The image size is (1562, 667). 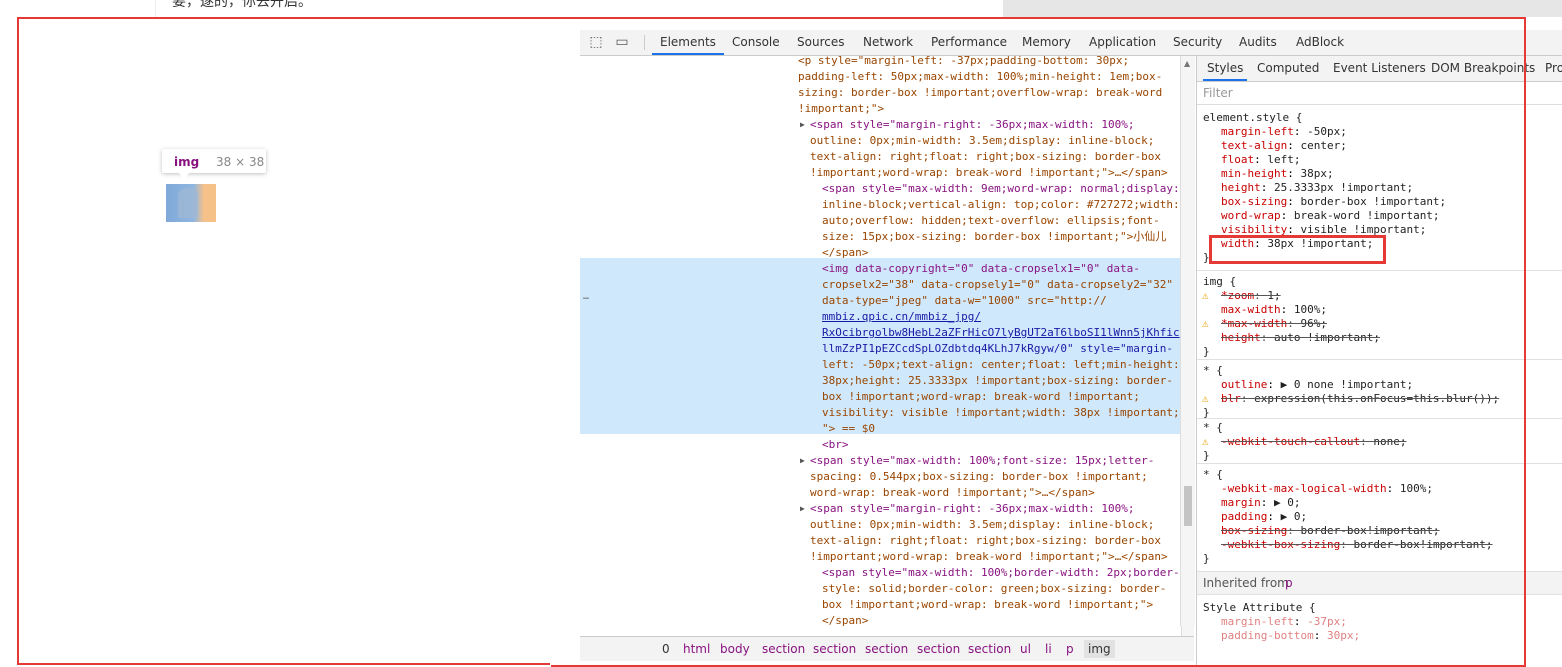 I want to click on highlighted-image, so click(x=191, y=203).